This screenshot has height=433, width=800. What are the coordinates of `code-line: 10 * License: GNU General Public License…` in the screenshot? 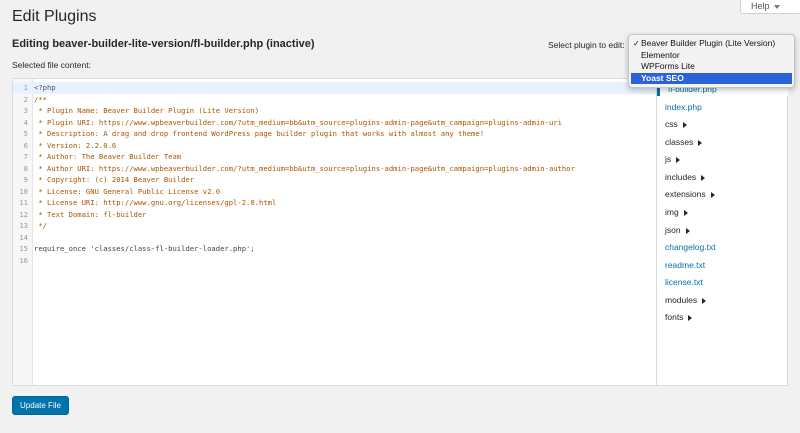 It's located at (334, 192).